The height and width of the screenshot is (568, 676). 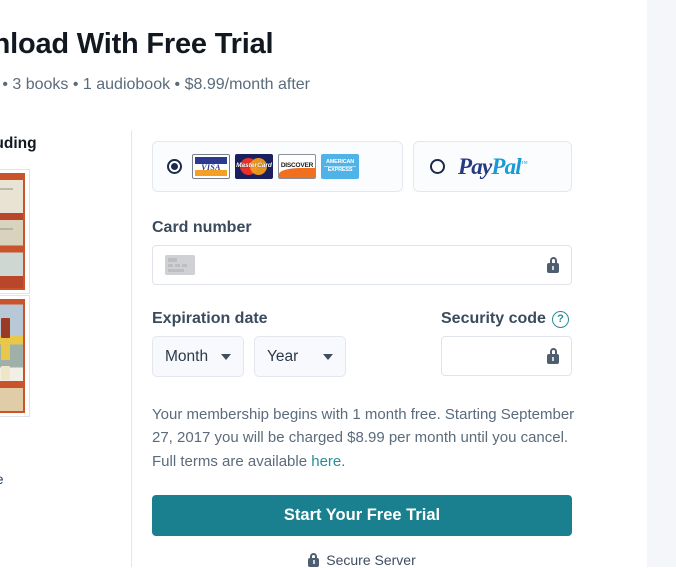 I want to click on start-free-trial-button: Start Your Free Trial, so click(x=362, y=515).